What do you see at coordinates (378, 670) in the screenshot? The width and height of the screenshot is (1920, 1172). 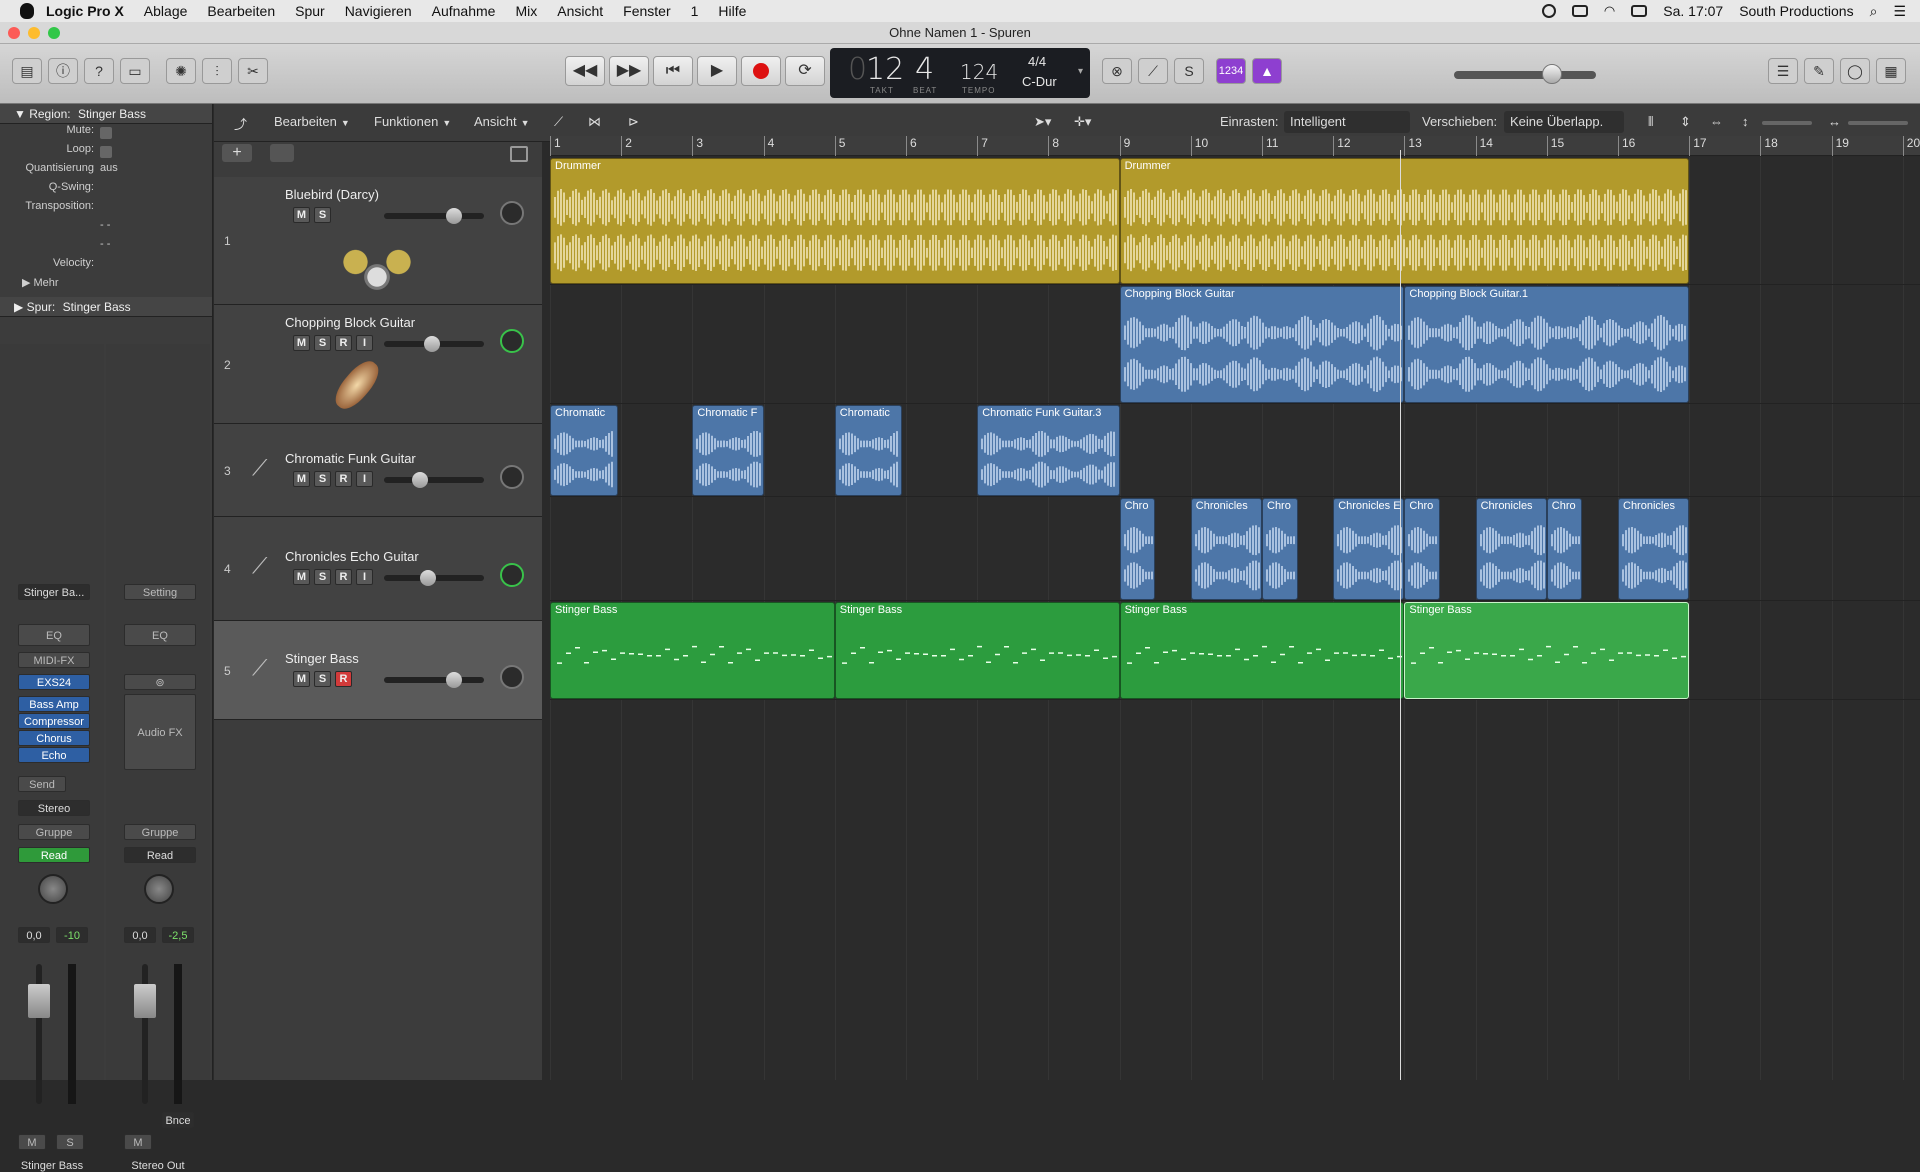 I see `track-header: 5 Stinger Bass M S R ⟋` at bounding box center [378, 670].